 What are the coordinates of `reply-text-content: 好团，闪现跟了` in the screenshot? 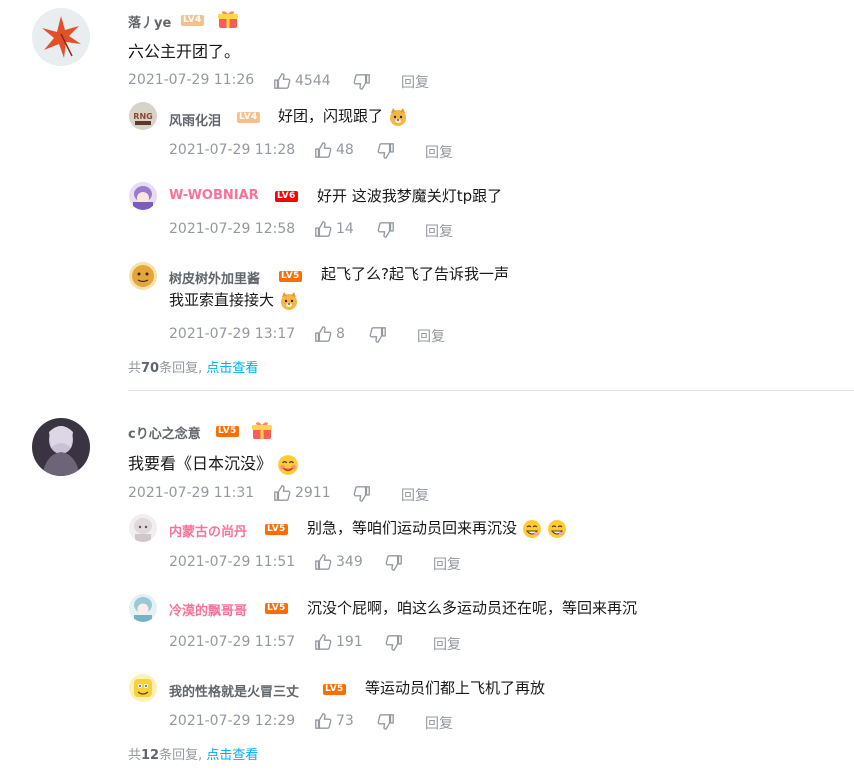 It's located at (331, 116).